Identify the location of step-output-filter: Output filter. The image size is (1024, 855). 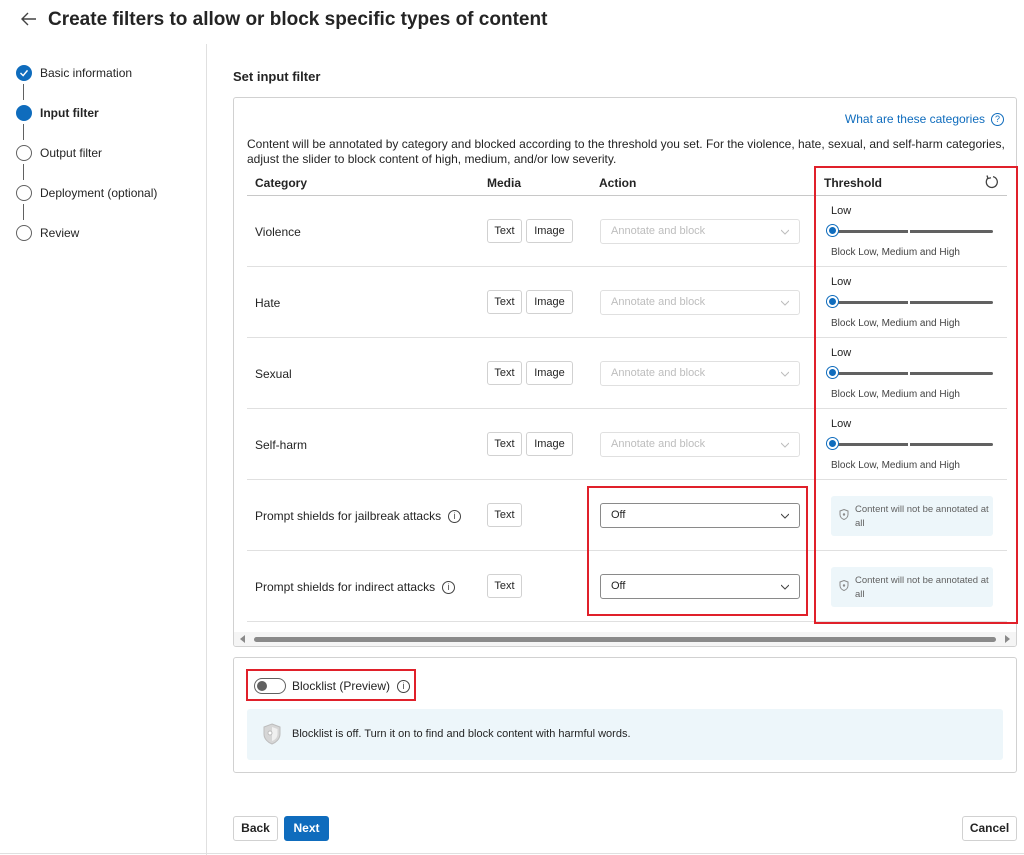
(59, 153).